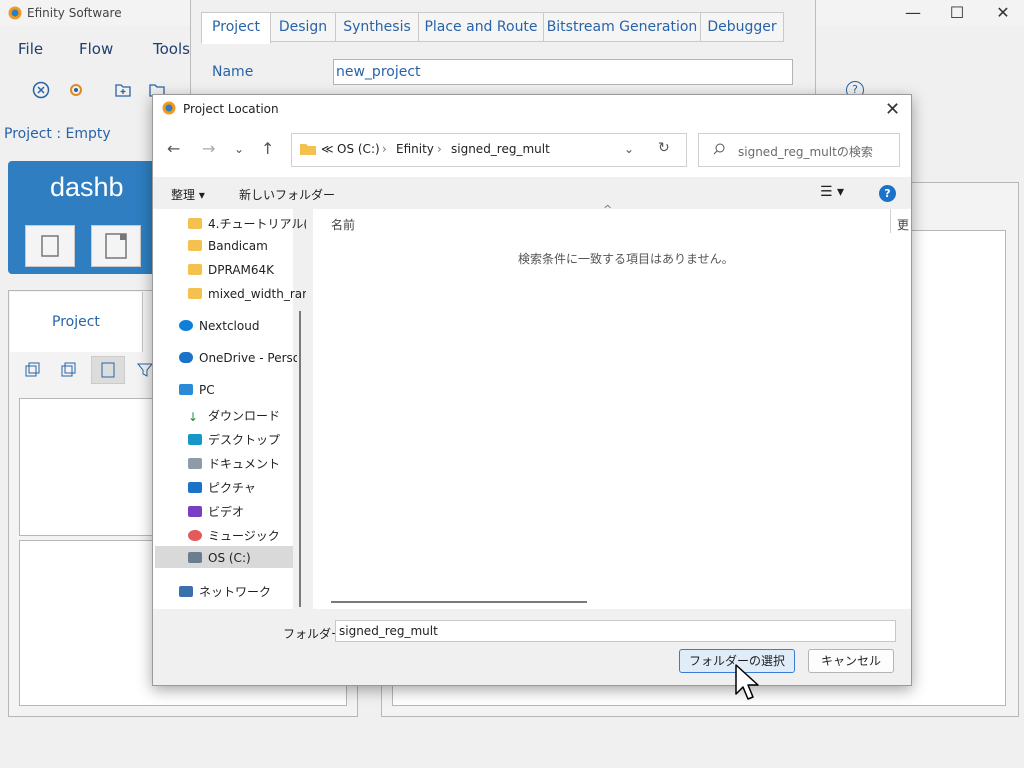  What do you see at coordinates (195, 557) in the screenshot?
I see `drive-icon` at bounding box center [195, 557].